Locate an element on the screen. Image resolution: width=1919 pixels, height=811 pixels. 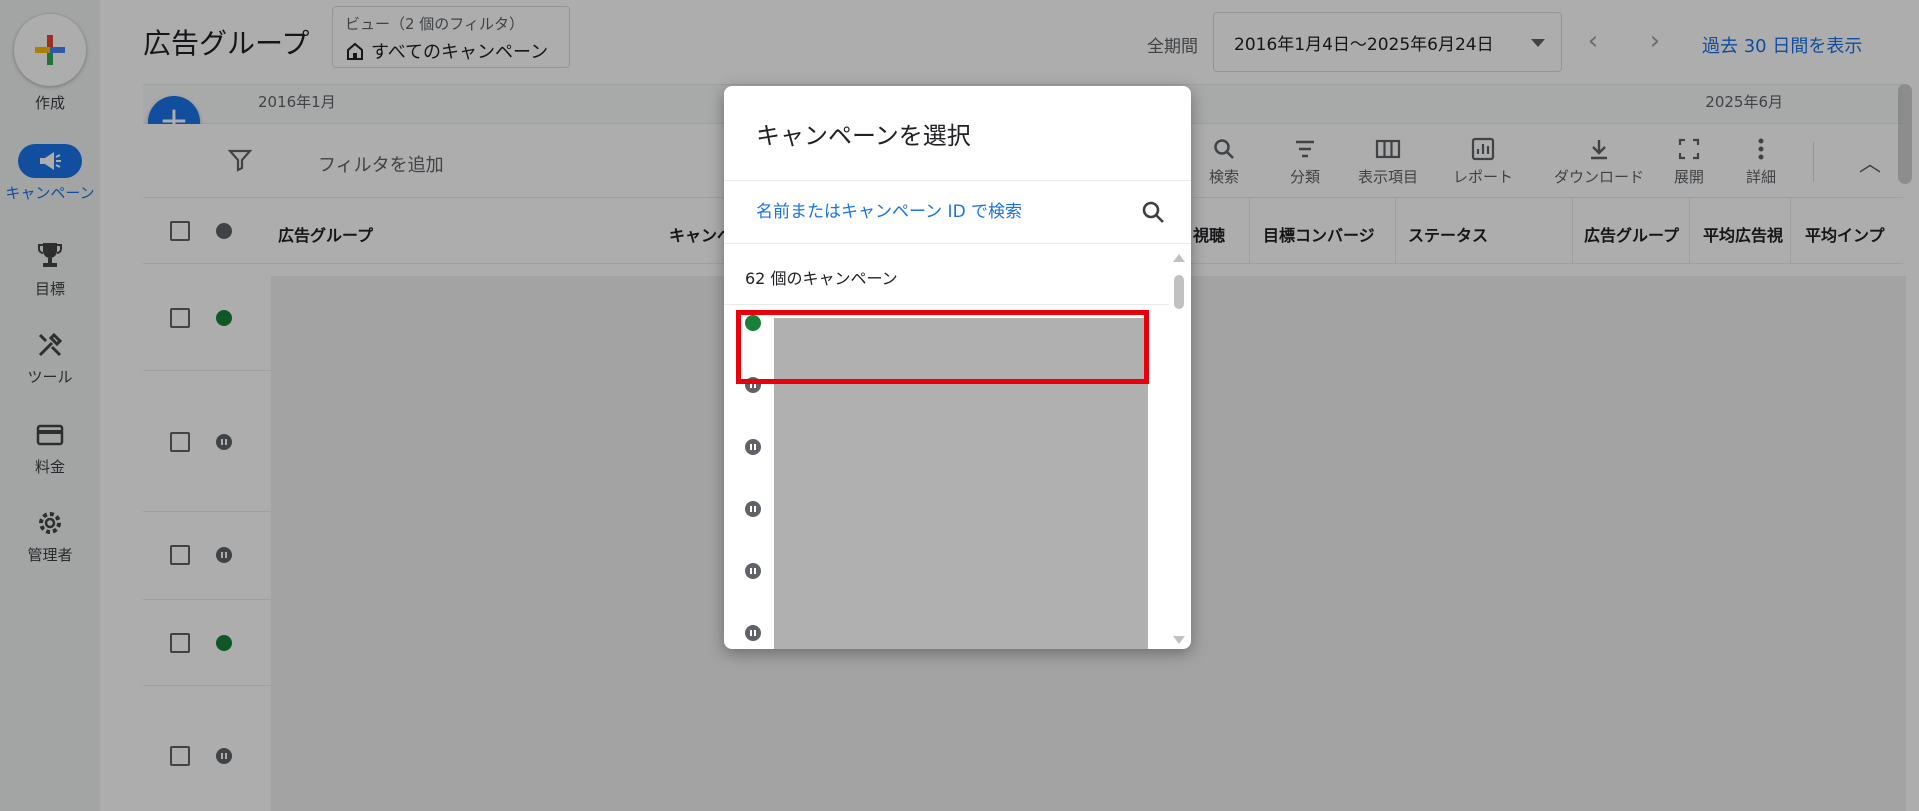
divider is located at coordinates (957, 243).